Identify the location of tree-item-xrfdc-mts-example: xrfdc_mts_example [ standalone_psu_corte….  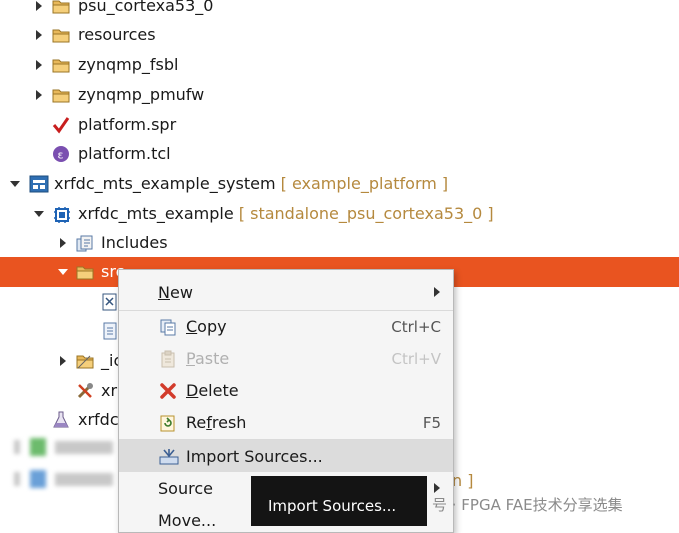
(339, 214).